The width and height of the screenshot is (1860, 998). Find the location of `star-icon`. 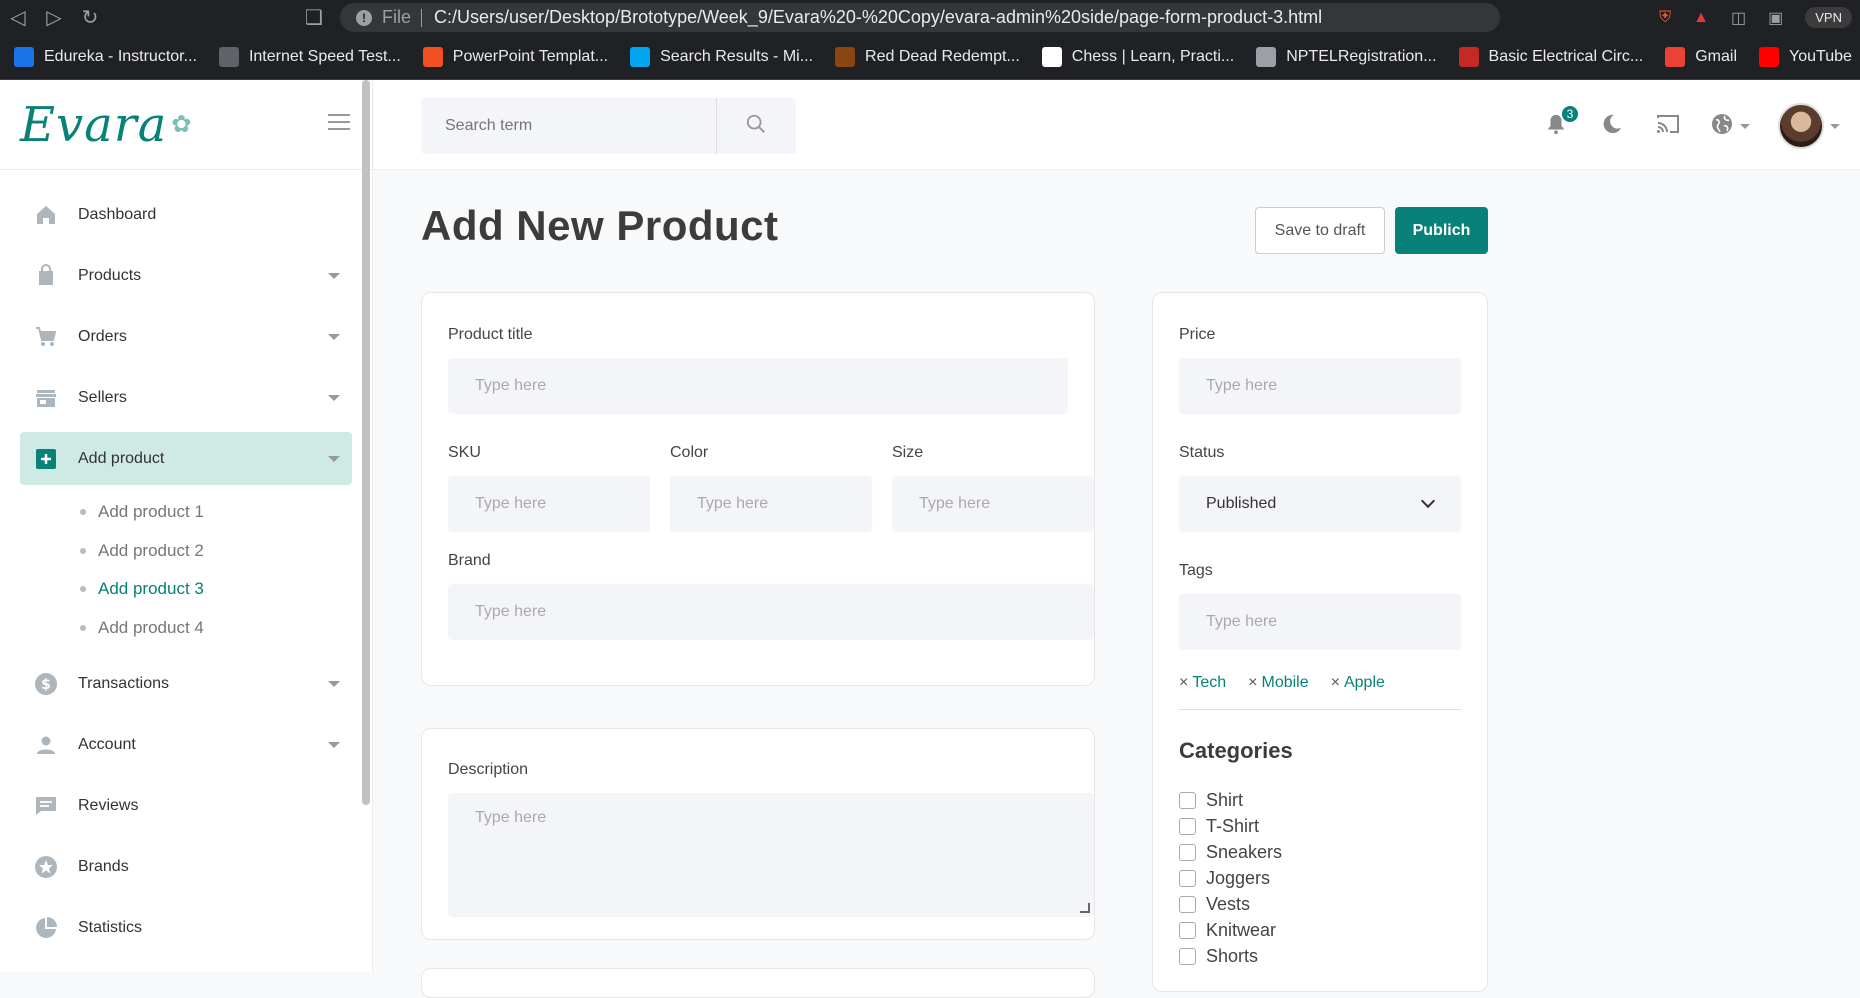

star-icon is located at coordinates (46, 867).